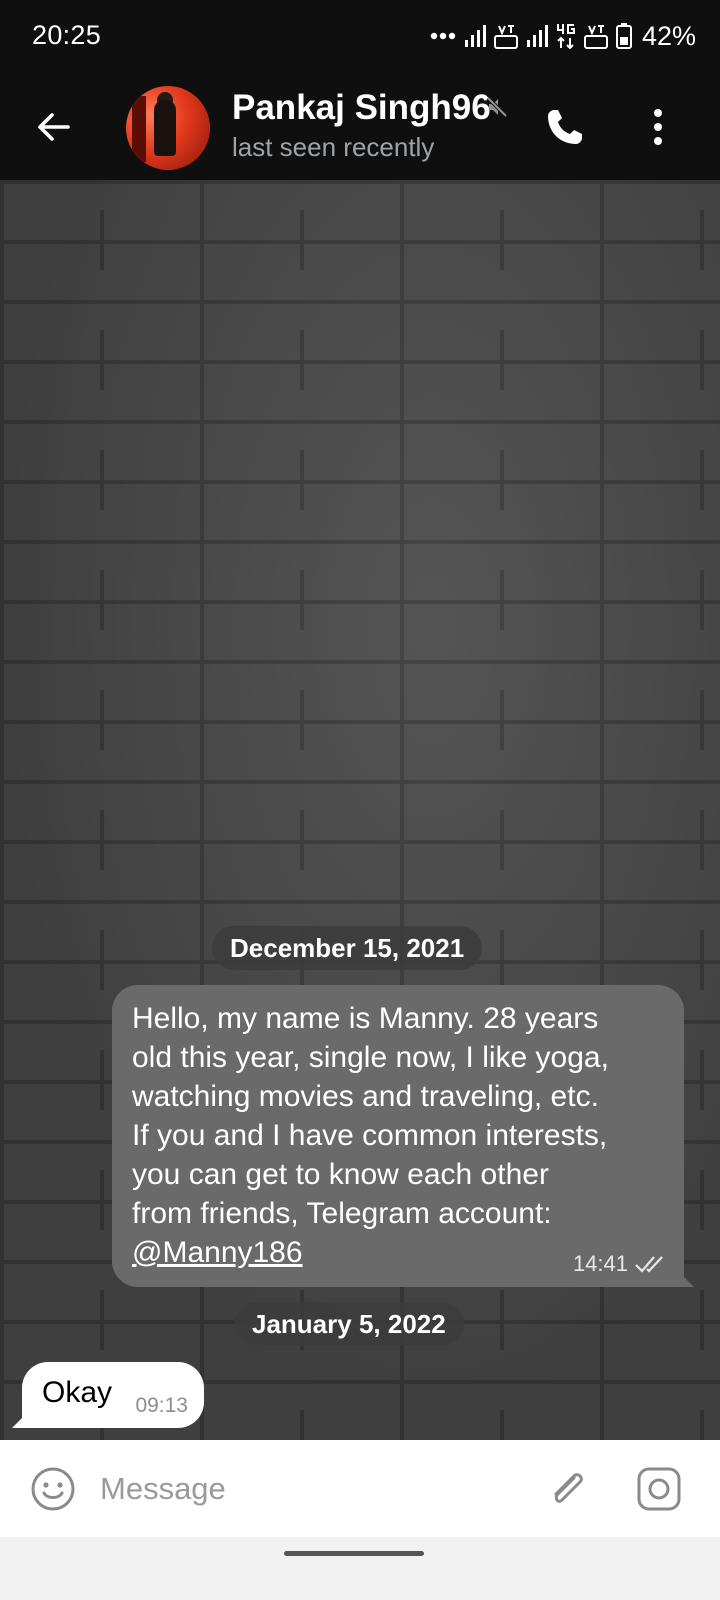 This screenshot has width=720, height=1600. What do you see at coordinates (649, 1264) in the screenshot?
I see `double-check-icon` at bounding box center [649, 1264].